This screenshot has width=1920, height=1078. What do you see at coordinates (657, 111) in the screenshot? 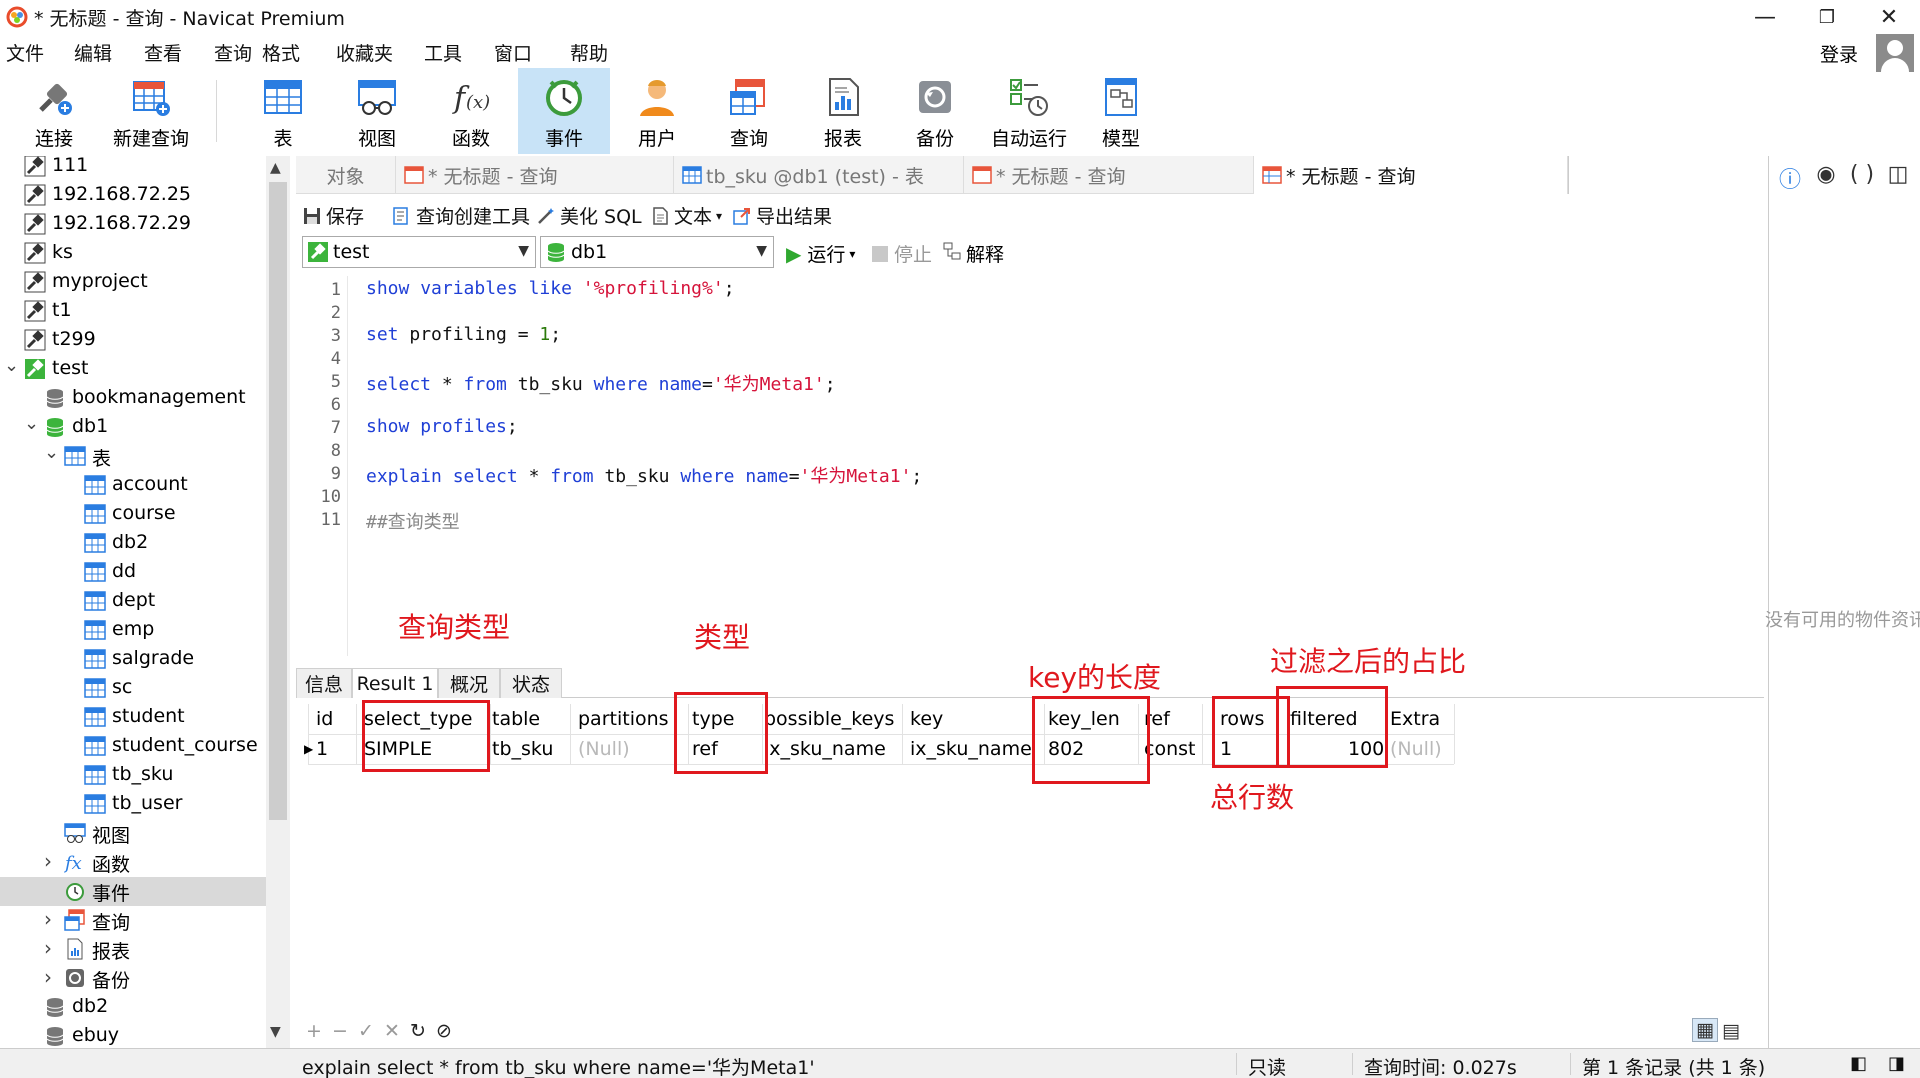
I see `toolbar-user-button: 用户` at bounding box center [657, 111].